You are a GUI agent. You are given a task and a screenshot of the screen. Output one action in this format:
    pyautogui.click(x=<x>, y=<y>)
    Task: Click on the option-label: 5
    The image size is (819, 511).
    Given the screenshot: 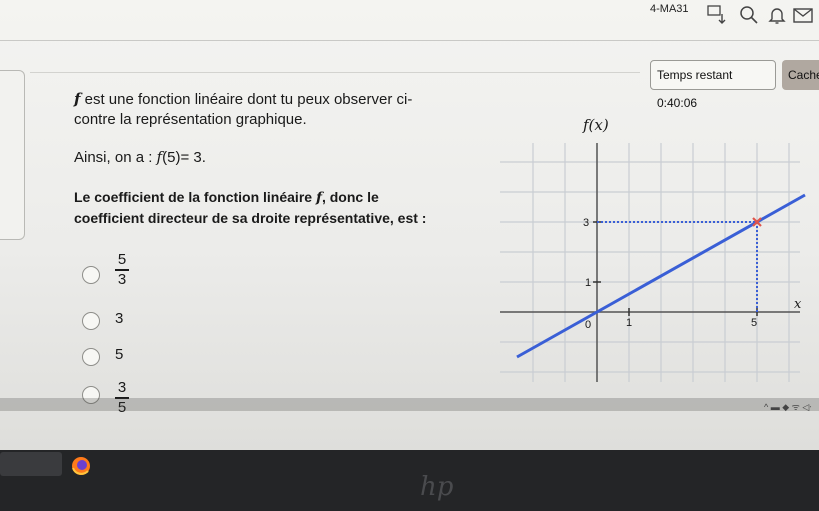 What is the action you would take?
    pyautogui.click(x=119, y=354)
    